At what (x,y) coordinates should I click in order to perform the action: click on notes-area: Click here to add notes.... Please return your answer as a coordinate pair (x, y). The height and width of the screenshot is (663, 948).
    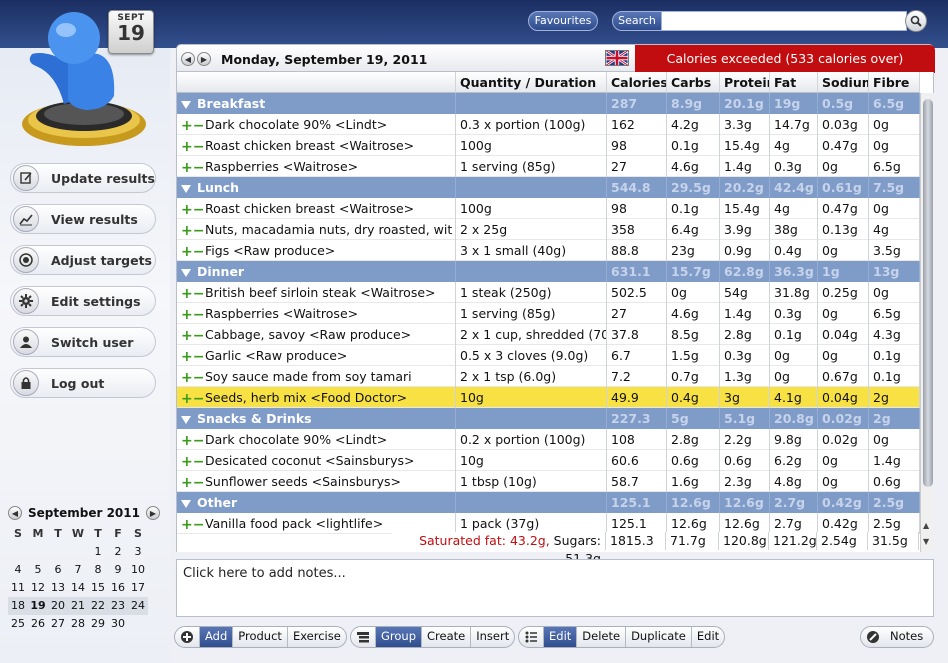
    Looking at the image, I should click on (555, 588).